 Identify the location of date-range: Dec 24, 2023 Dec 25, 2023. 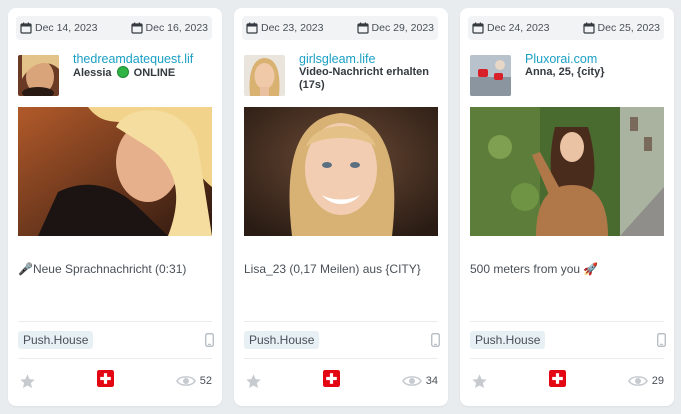
(566, 28).